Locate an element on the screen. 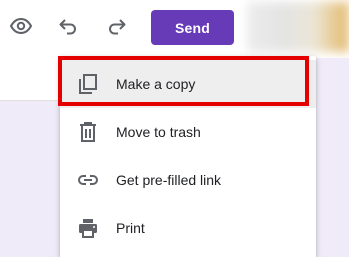 Image resolution: width=349 pixels, height=257 pixels. menu-item-label: Get pre-filled link is located at coordinates (169, 180).